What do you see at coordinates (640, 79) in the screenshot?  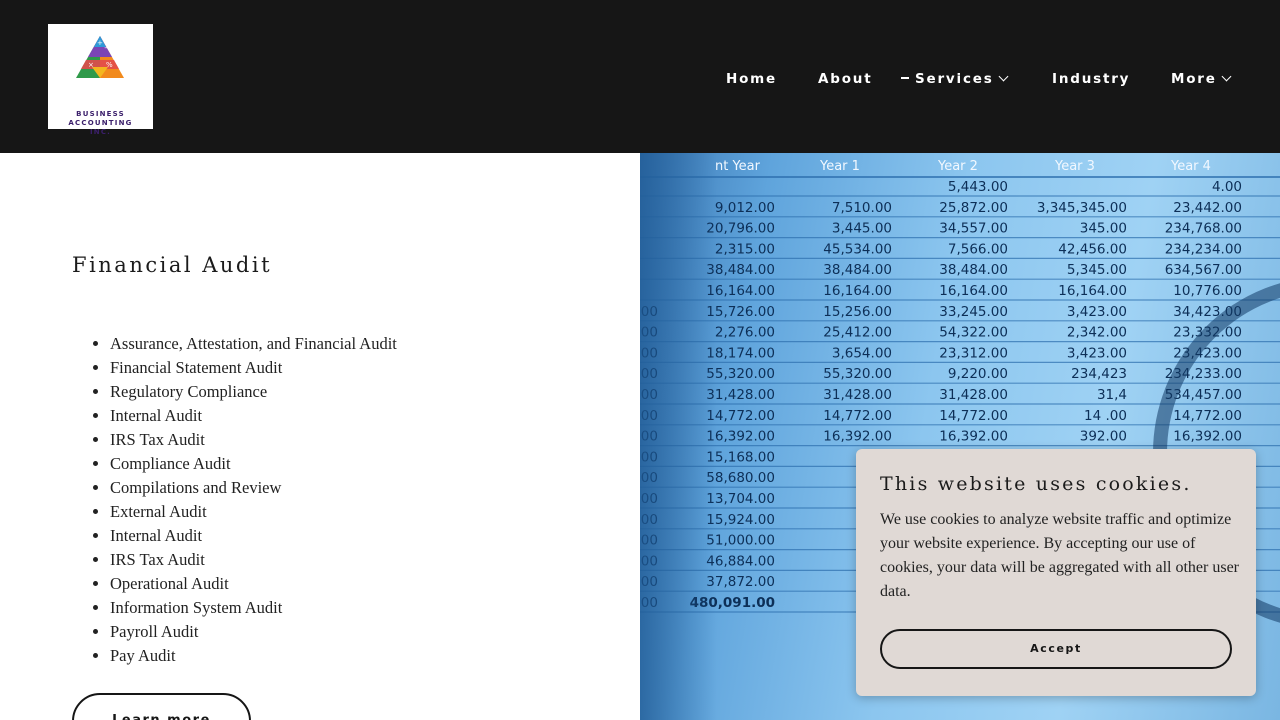 I see `main-navigation: Home About Services Industry More` at bounding box center [640, 79].